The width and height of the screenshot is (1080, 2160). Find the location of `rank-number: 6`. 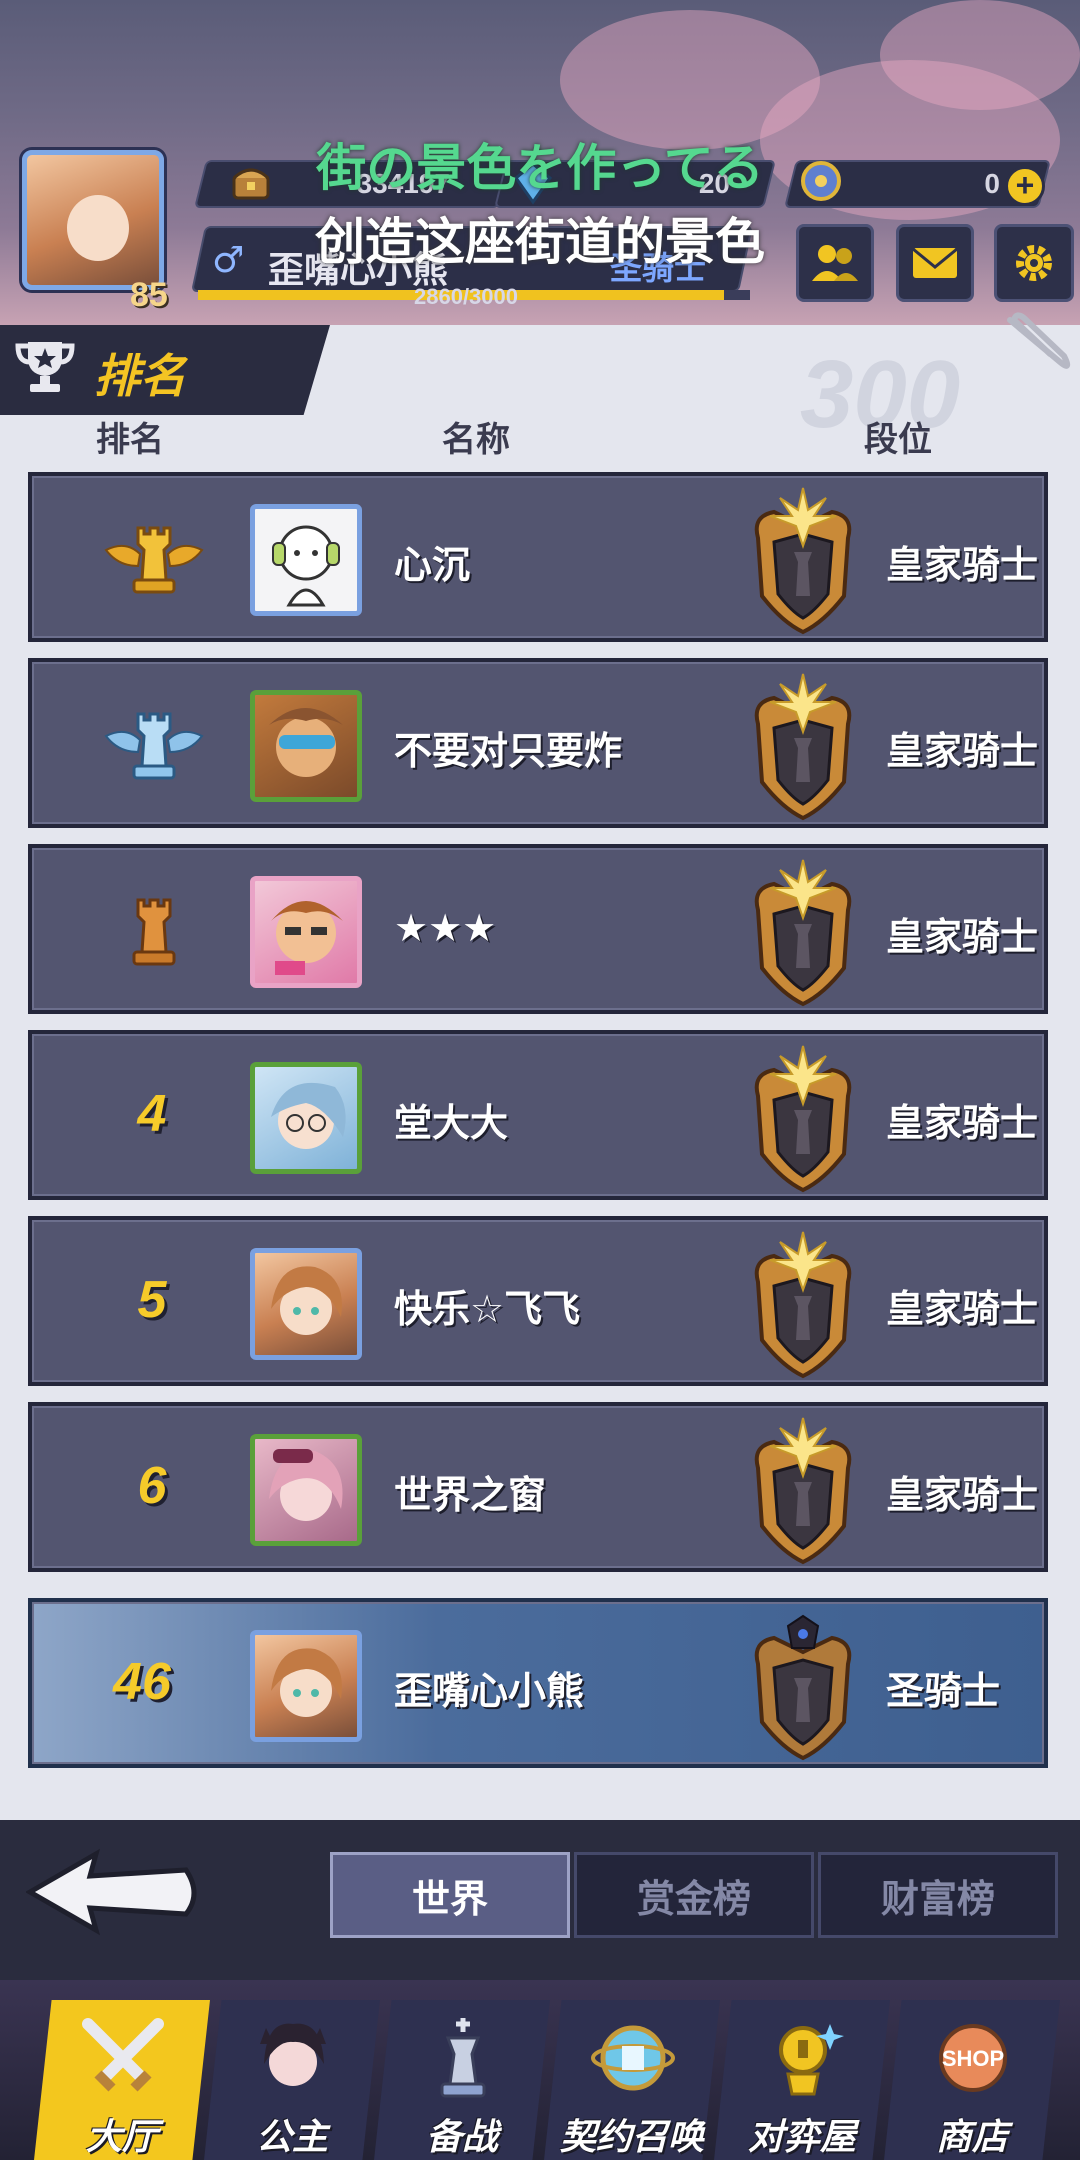

rank-number: 6 is located at coordinates (152, 1486).